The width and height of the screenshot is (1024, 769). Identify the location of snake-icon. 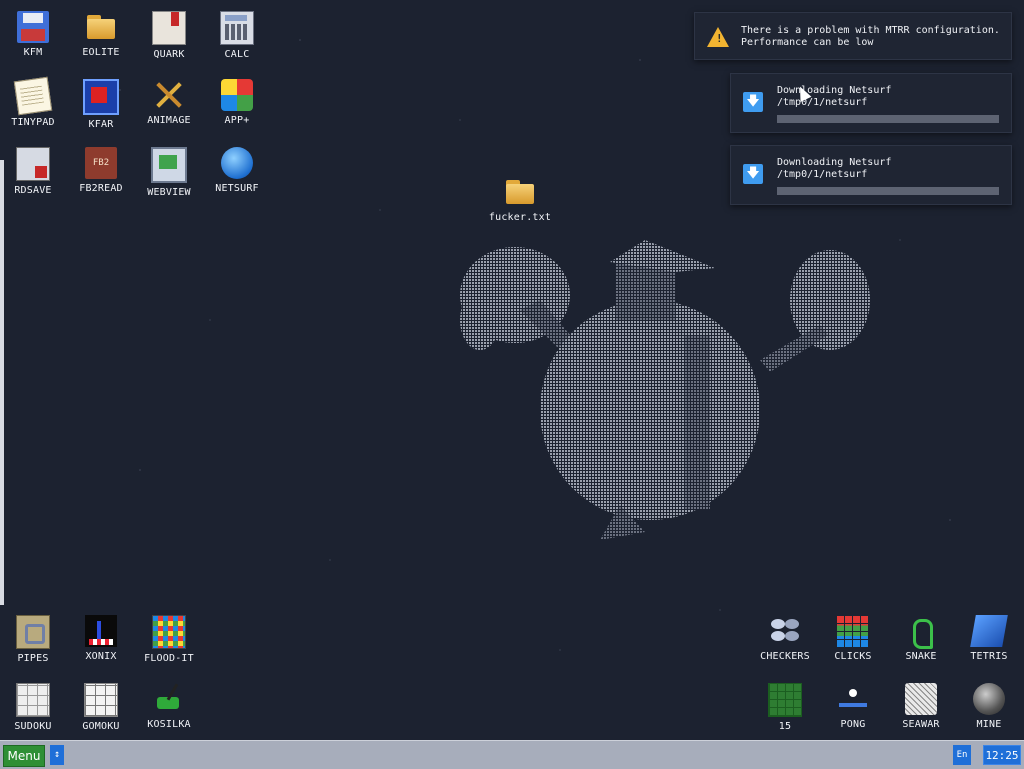
(921, 632).